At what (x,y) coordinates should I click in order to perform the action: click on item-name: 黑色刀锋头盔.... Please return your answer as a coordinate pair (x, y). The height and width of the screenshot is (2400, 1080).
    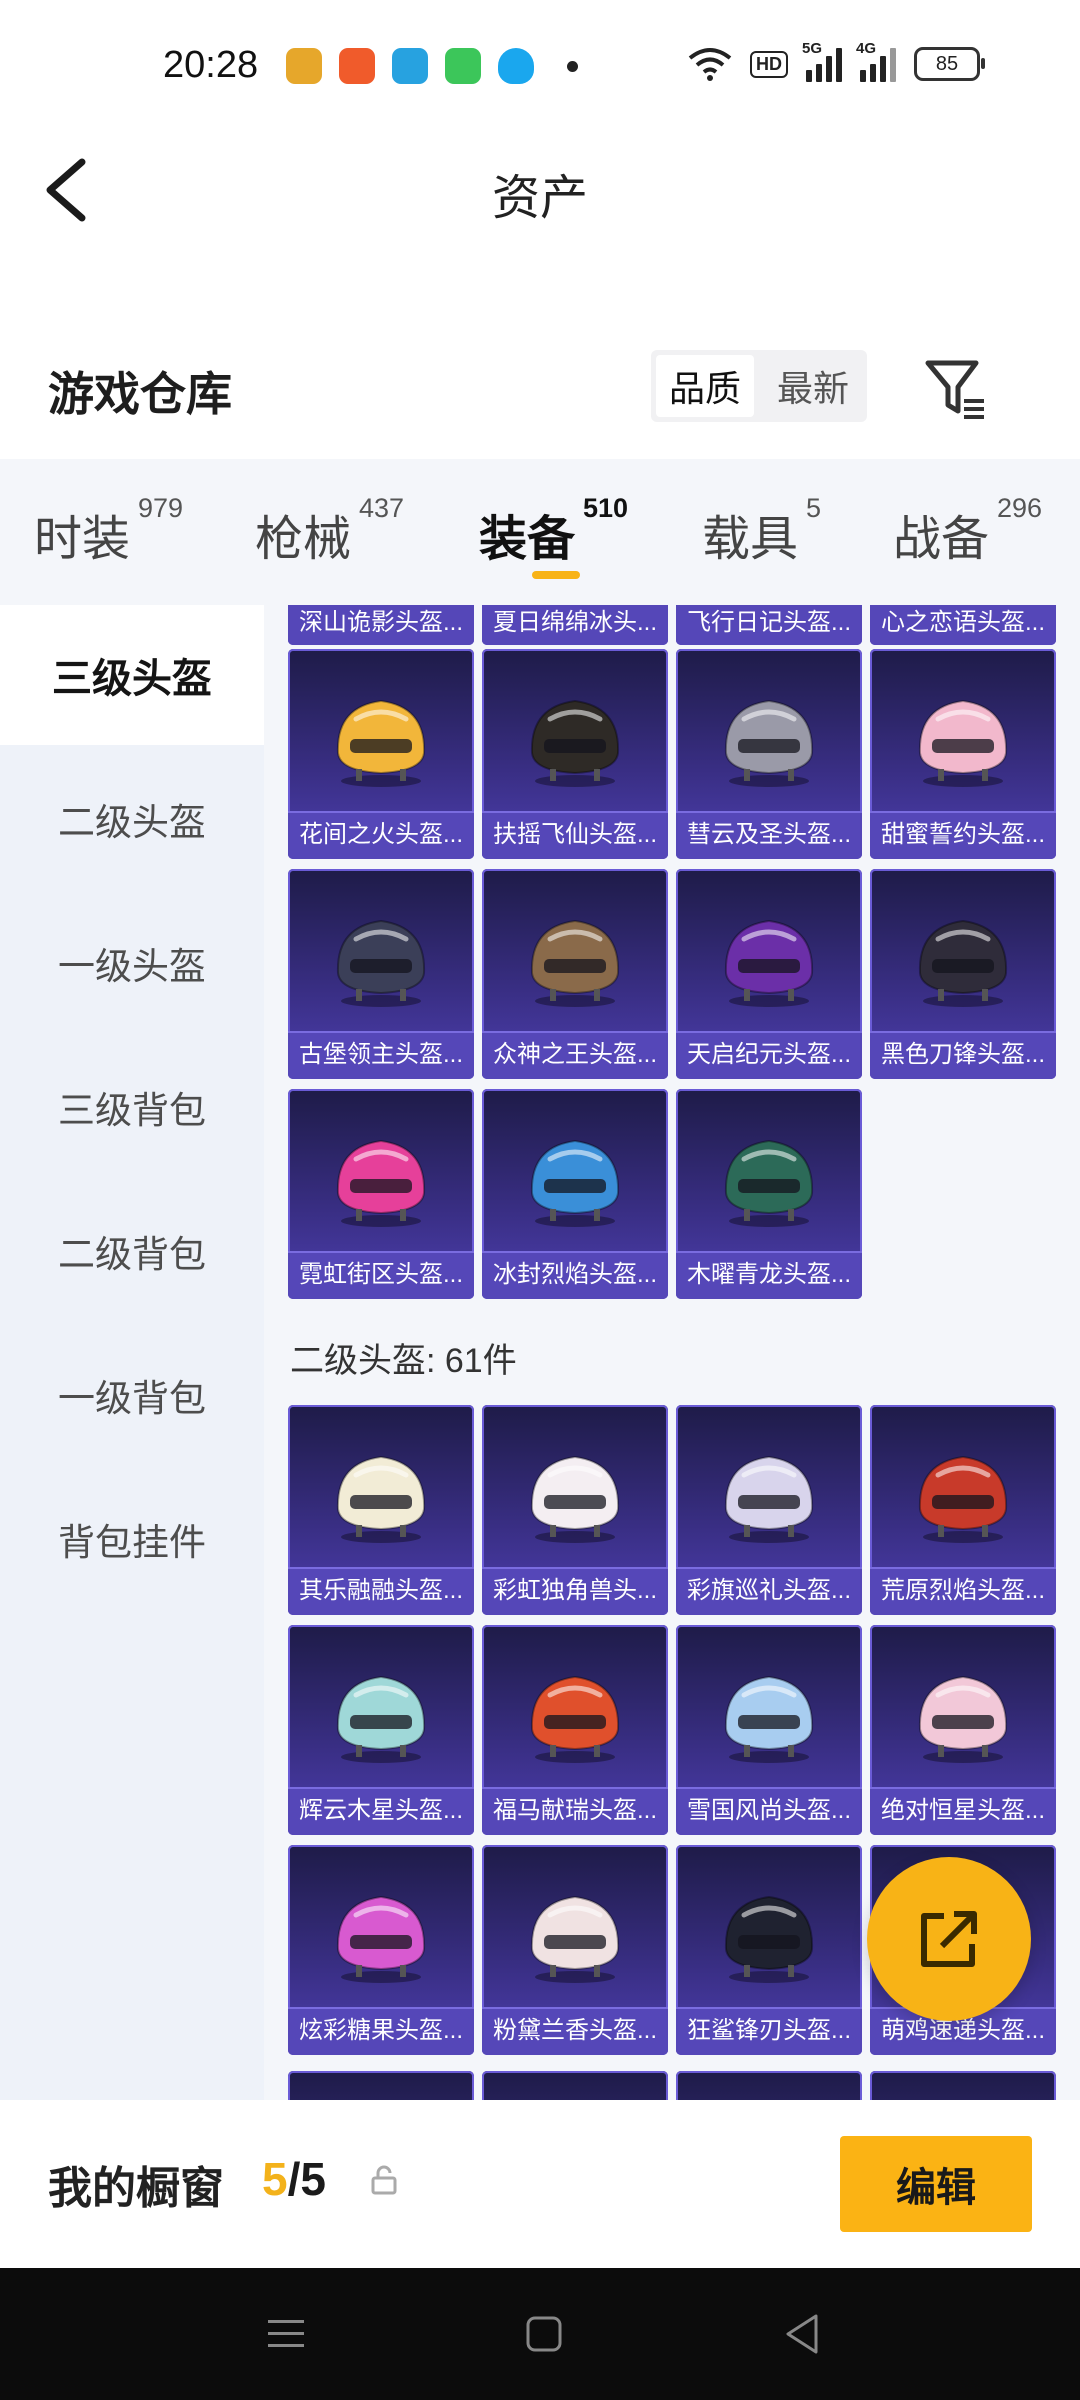
    Looking at the image, I should click on (963, 1055).